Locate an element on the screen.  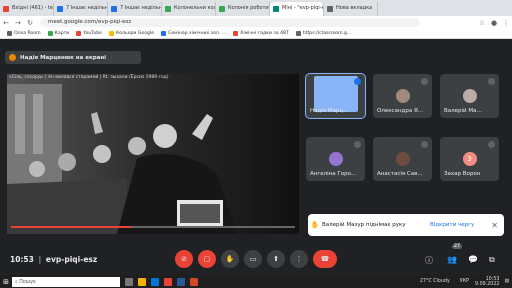
people-icon: 👥 is located at coordinates (452, 259).